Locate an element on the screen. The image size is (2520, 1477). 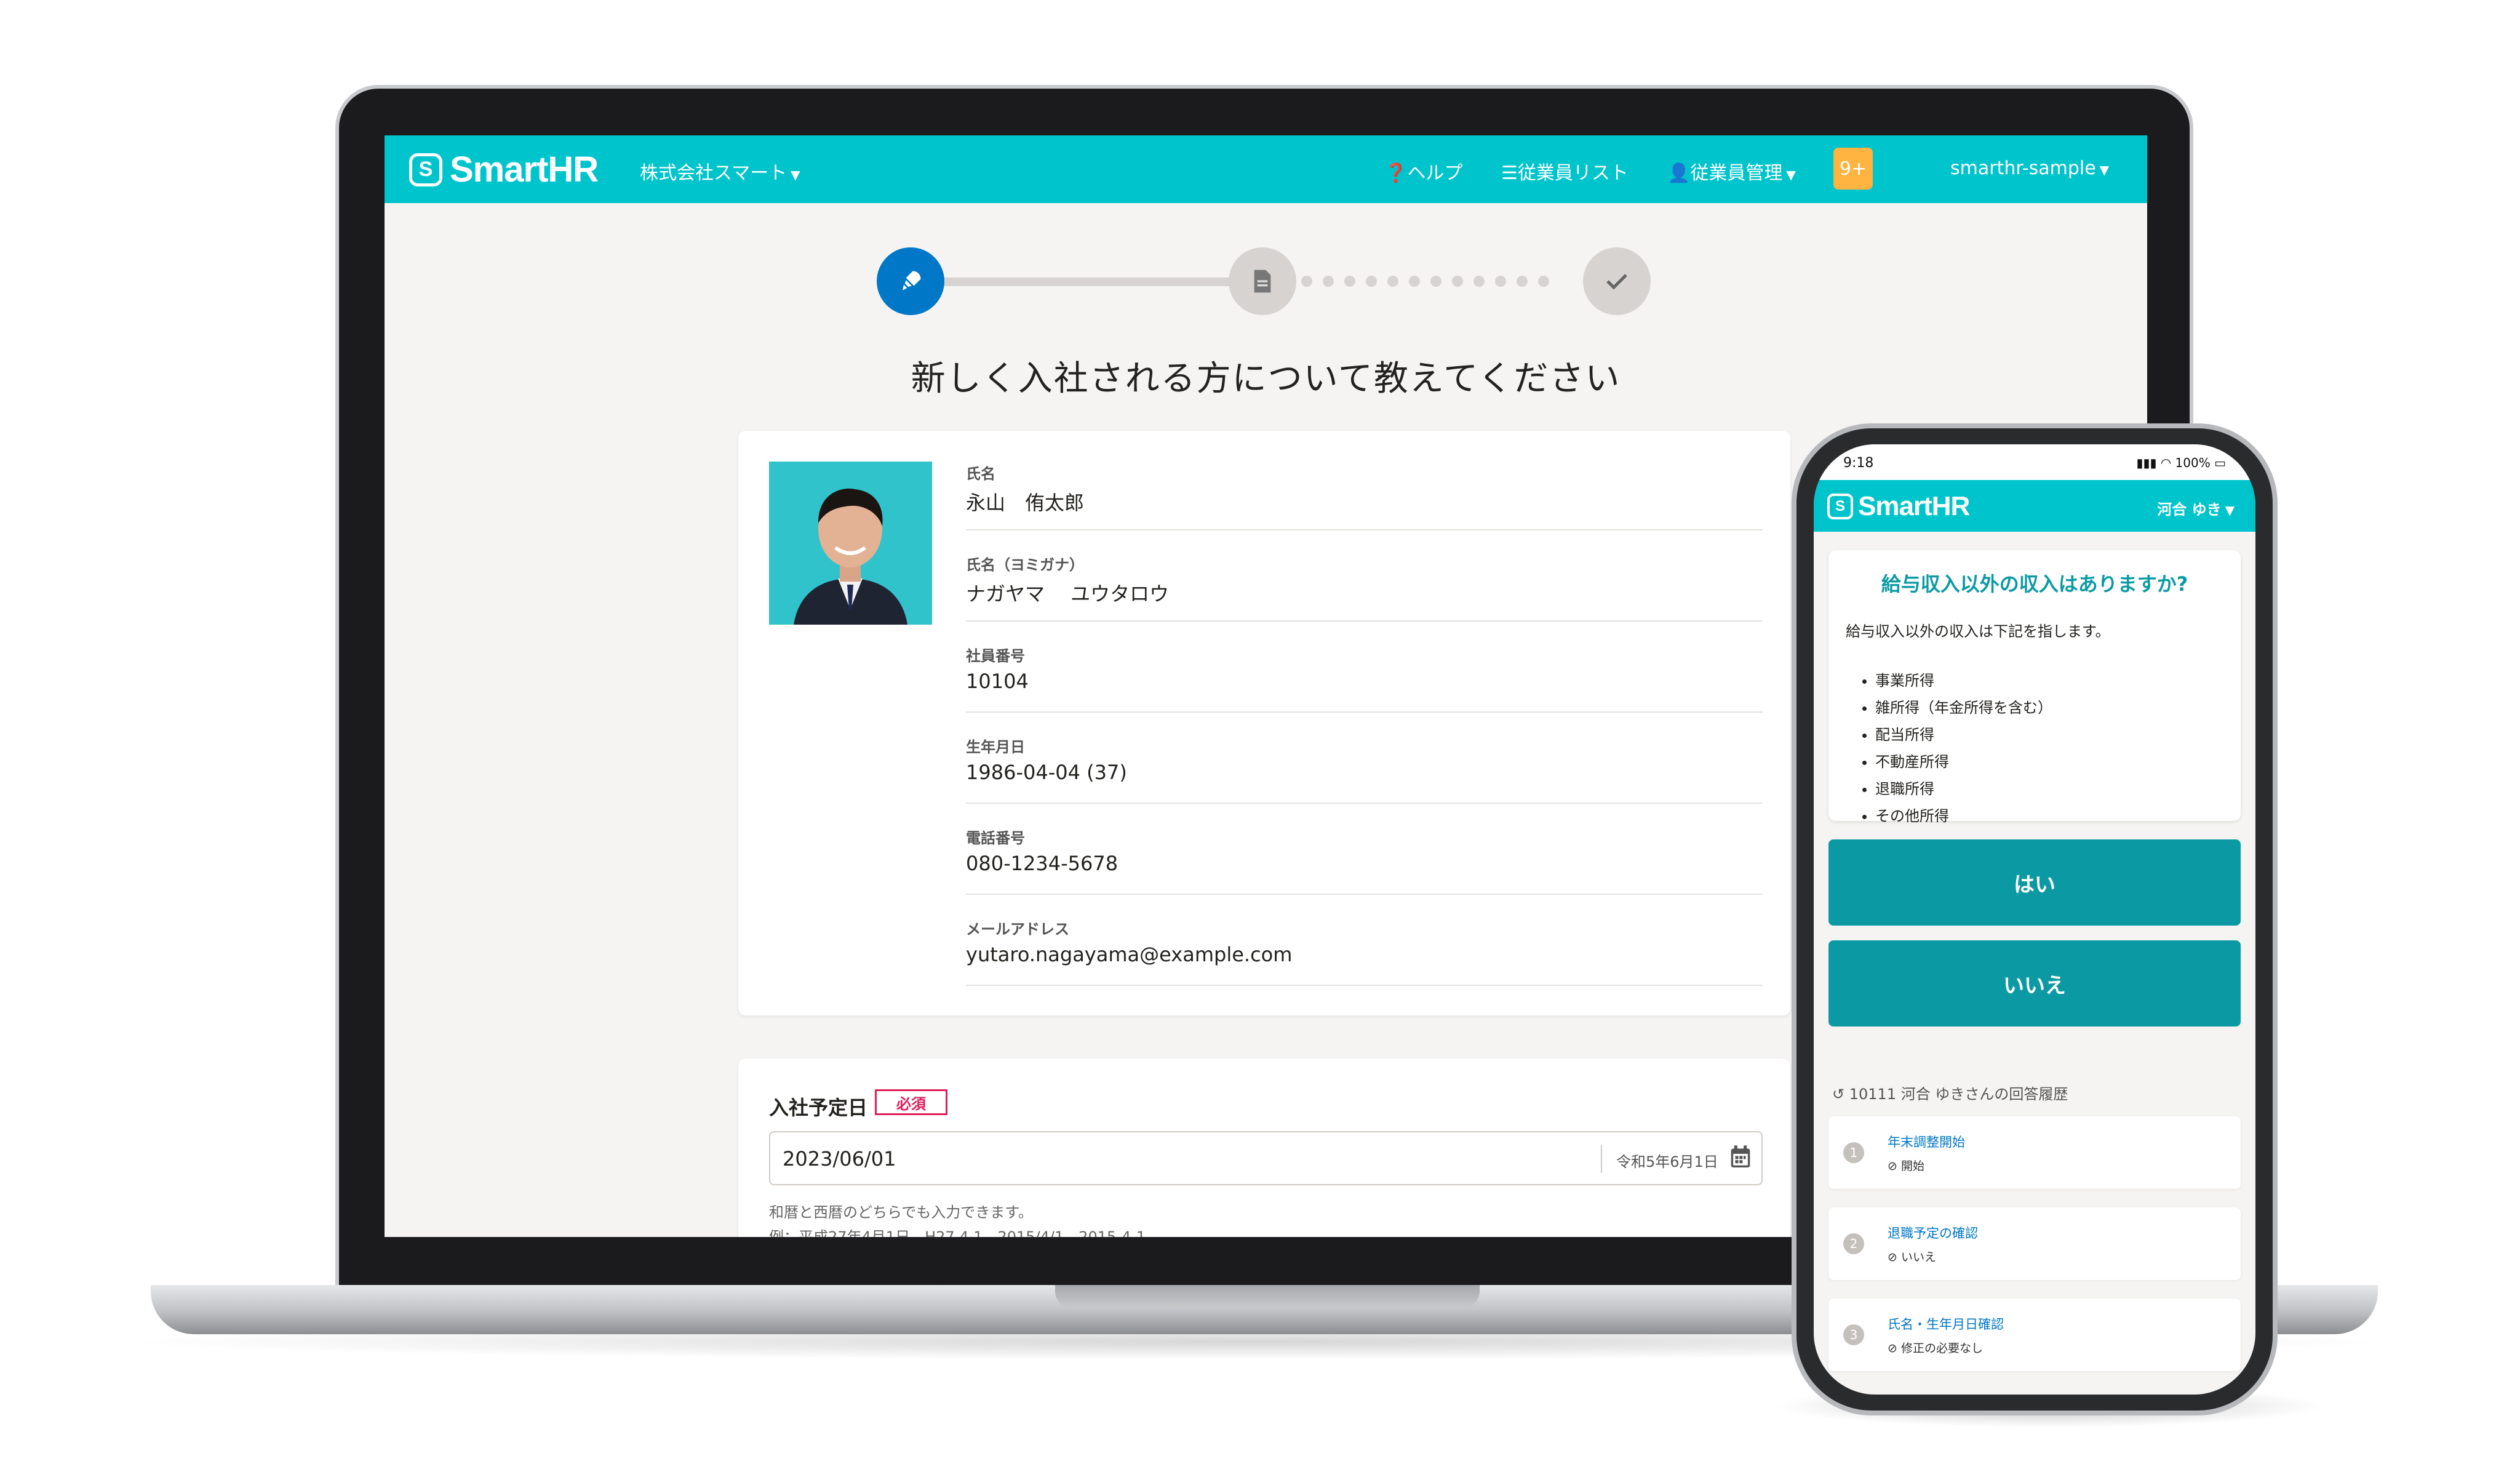
history-item-answer: ⊘ いいえ is located at coordinates (1912, 1256).